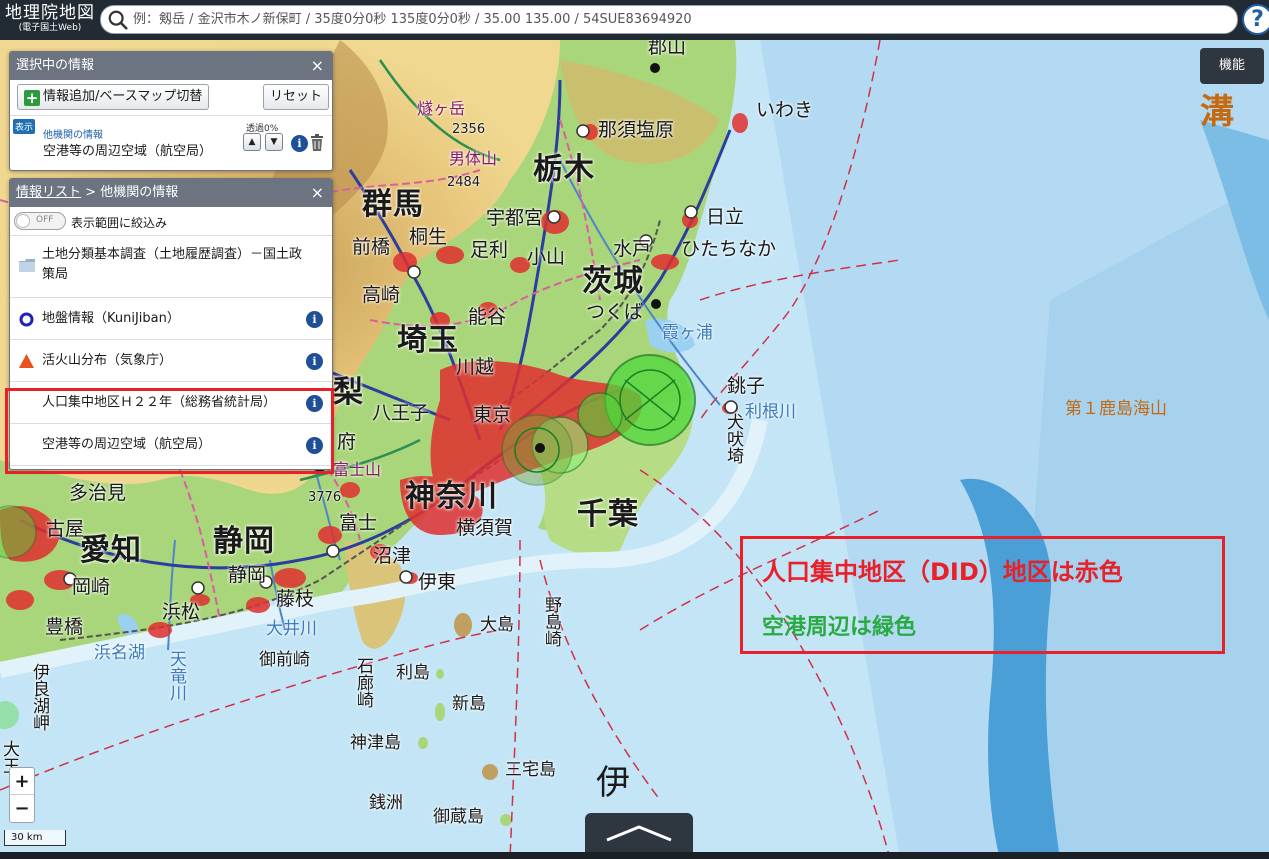  What do you see at coordinates (746, 386) in the screenshot?
I see `map-label-choshi: 銚子` at bounding box center [746, 386].